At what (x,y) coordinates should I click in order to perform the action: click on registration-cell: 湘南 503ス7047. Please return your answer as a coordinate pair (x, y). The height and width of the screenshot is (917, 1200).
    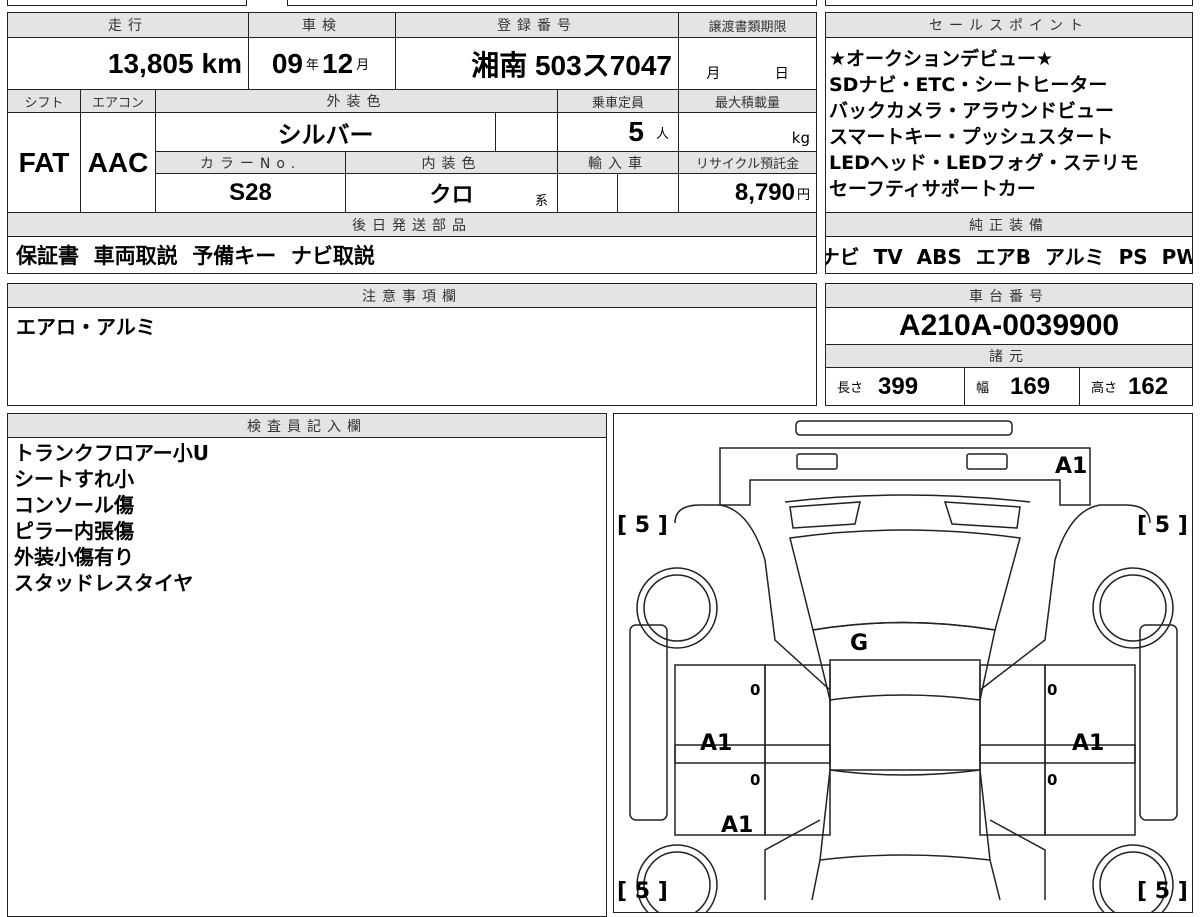
    Looking at the image, I should click on (537, 63).